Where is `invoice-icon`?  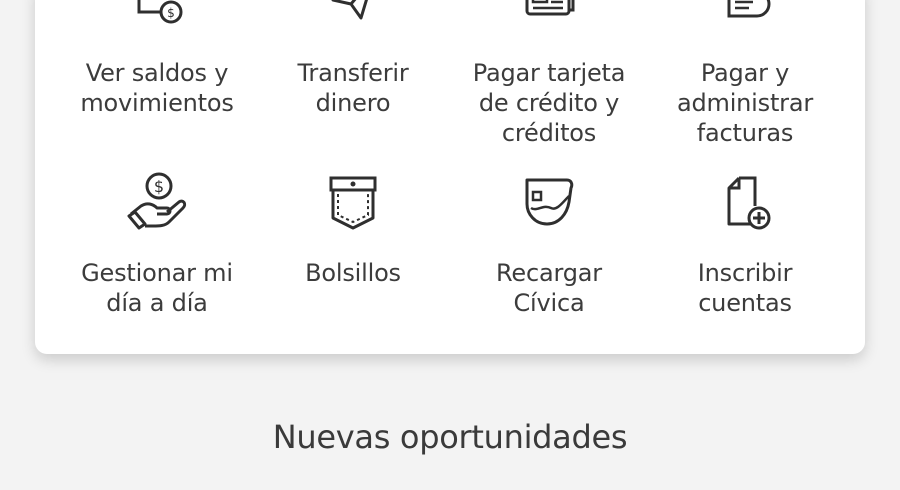
invoice-icon is located at coordinates (749, 9).